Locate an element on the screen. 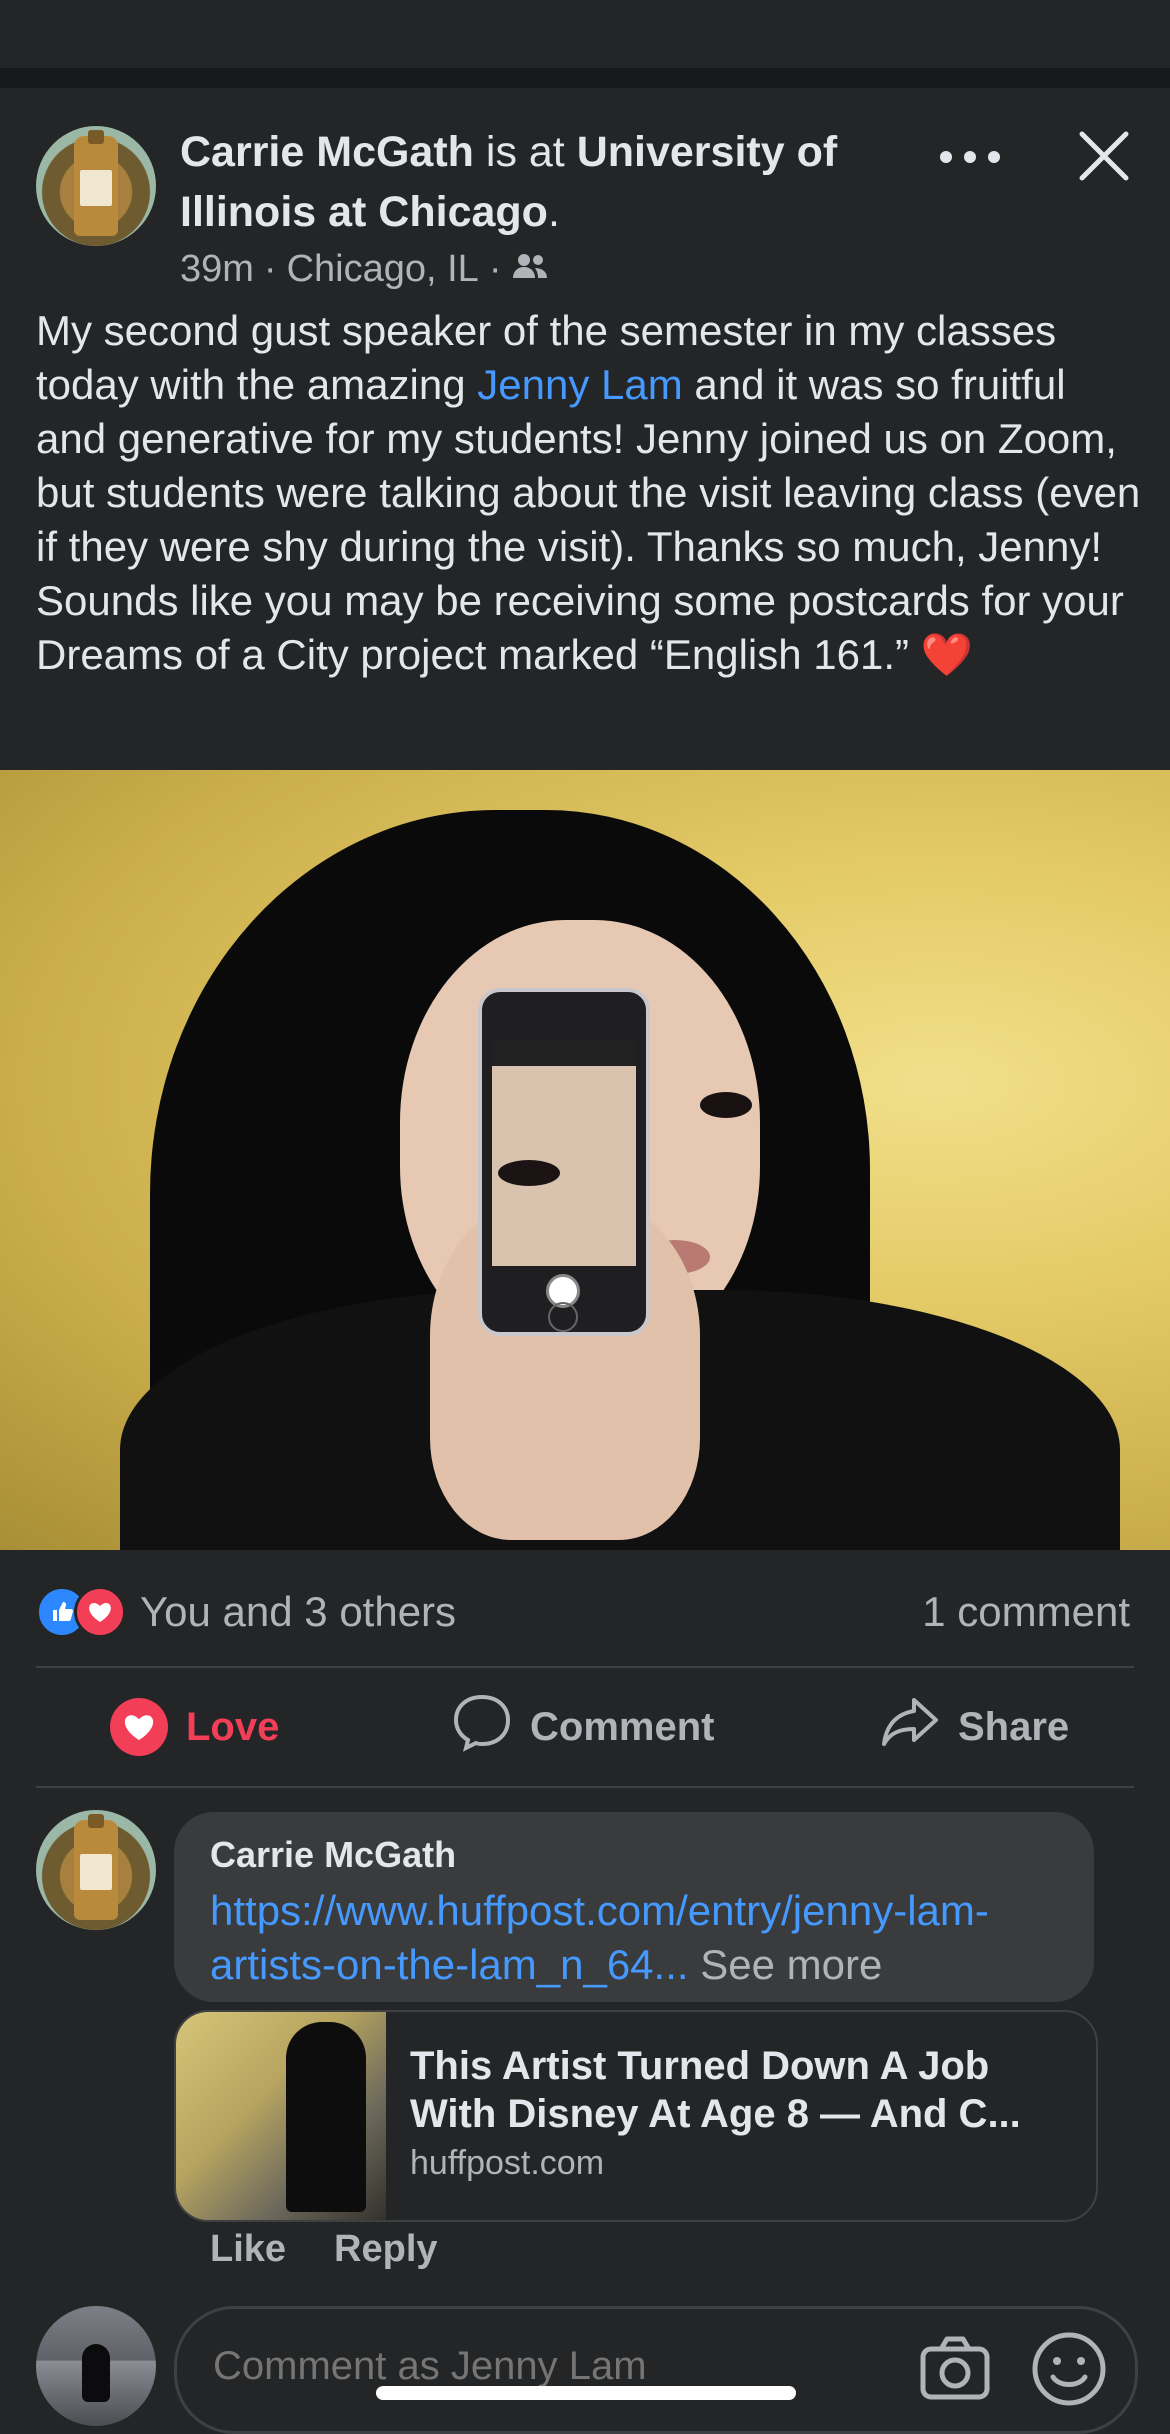  camera-icon is located at coordinates (955, 2369).